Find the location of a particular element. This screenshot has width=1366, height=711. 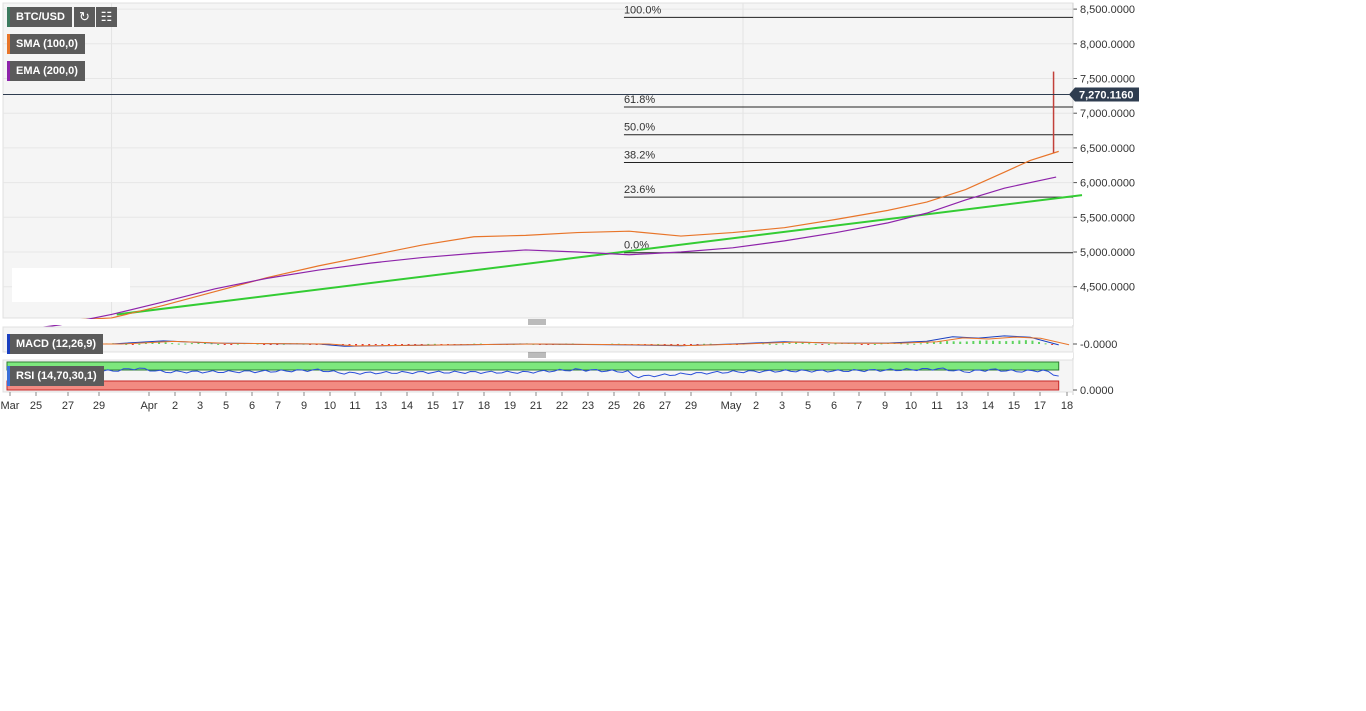

symbol-text: BTC/USD is located at coordinates (40, 17).